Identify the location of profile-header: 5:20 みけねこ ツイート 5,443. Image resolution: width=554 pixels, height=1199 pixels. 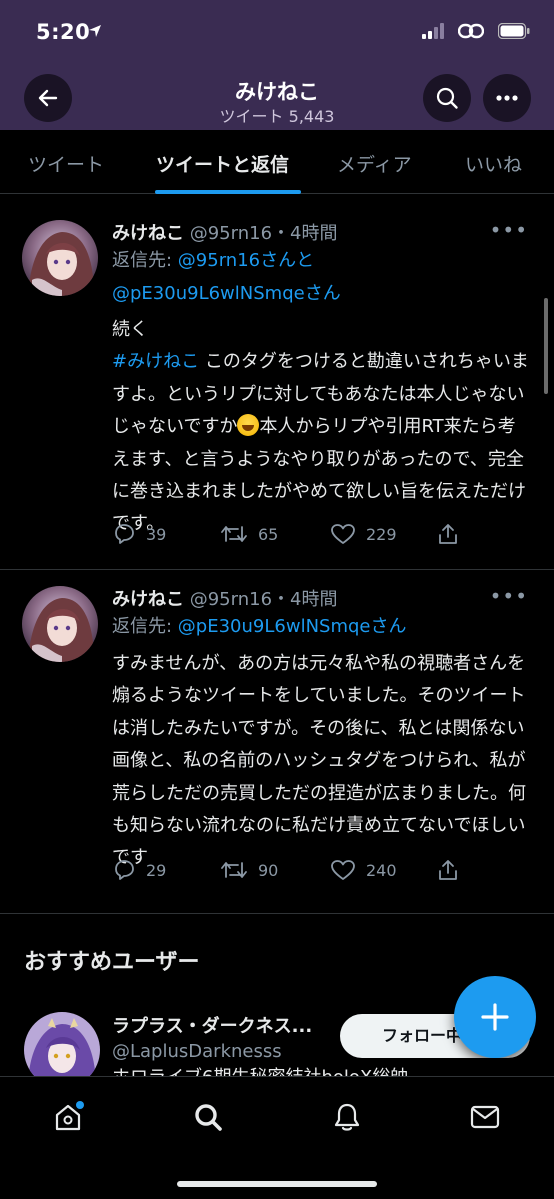
(277, 65).